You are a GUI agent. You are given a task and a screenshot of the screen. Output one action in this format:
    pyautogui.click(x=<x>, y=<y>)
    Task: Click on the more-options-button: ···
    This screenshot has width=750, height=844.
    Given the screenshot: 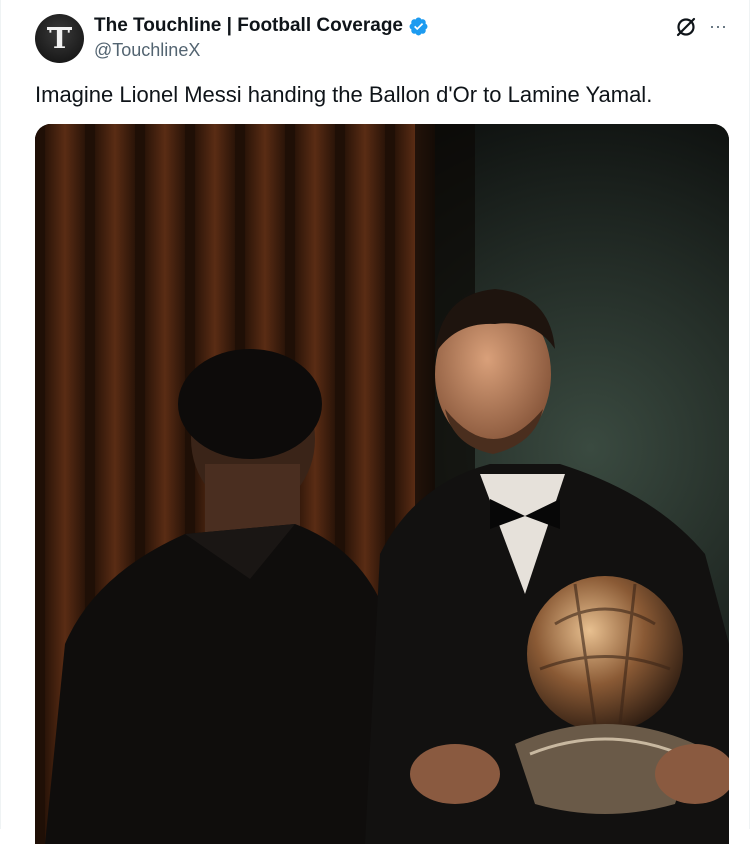 What is the action you would take?
    pyautogui.click(x=718, y=26)
    